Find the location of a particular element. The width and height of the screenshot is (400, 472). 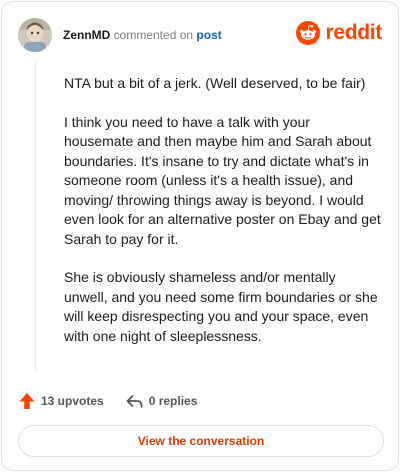

comment-meta: ZennMD commented on post is located at coordinates (142, 35).